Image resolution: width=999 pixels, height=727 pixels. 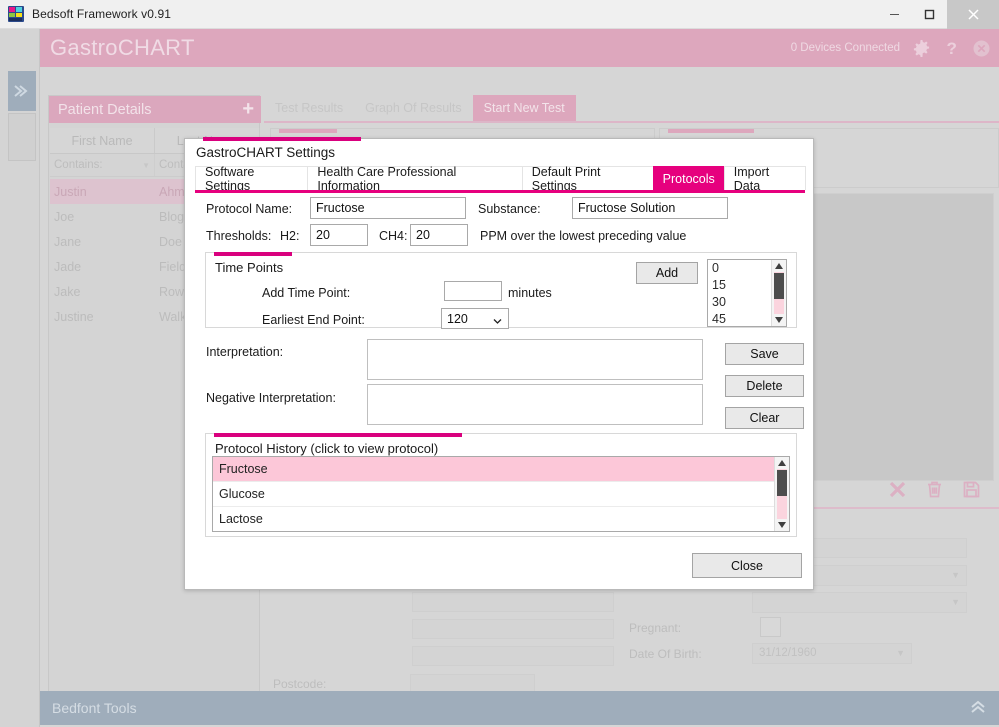 What do you see at coordinates (16, 14) in the screenshot?
I see `bedsoft-logo-icon` at bounding box center [16, 14].